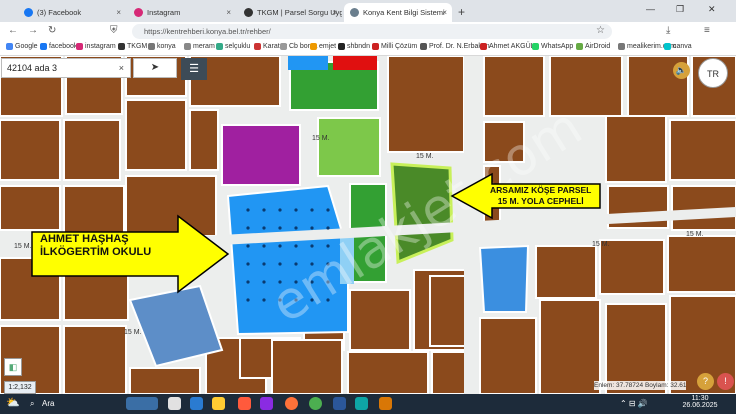 Image resolution: width=736 pixels, height=414 pixels. What do you see at coordinates (194, 69) in the screenshot?
I see `layers-menu-button: ☰` at bounding box center [194, 69].